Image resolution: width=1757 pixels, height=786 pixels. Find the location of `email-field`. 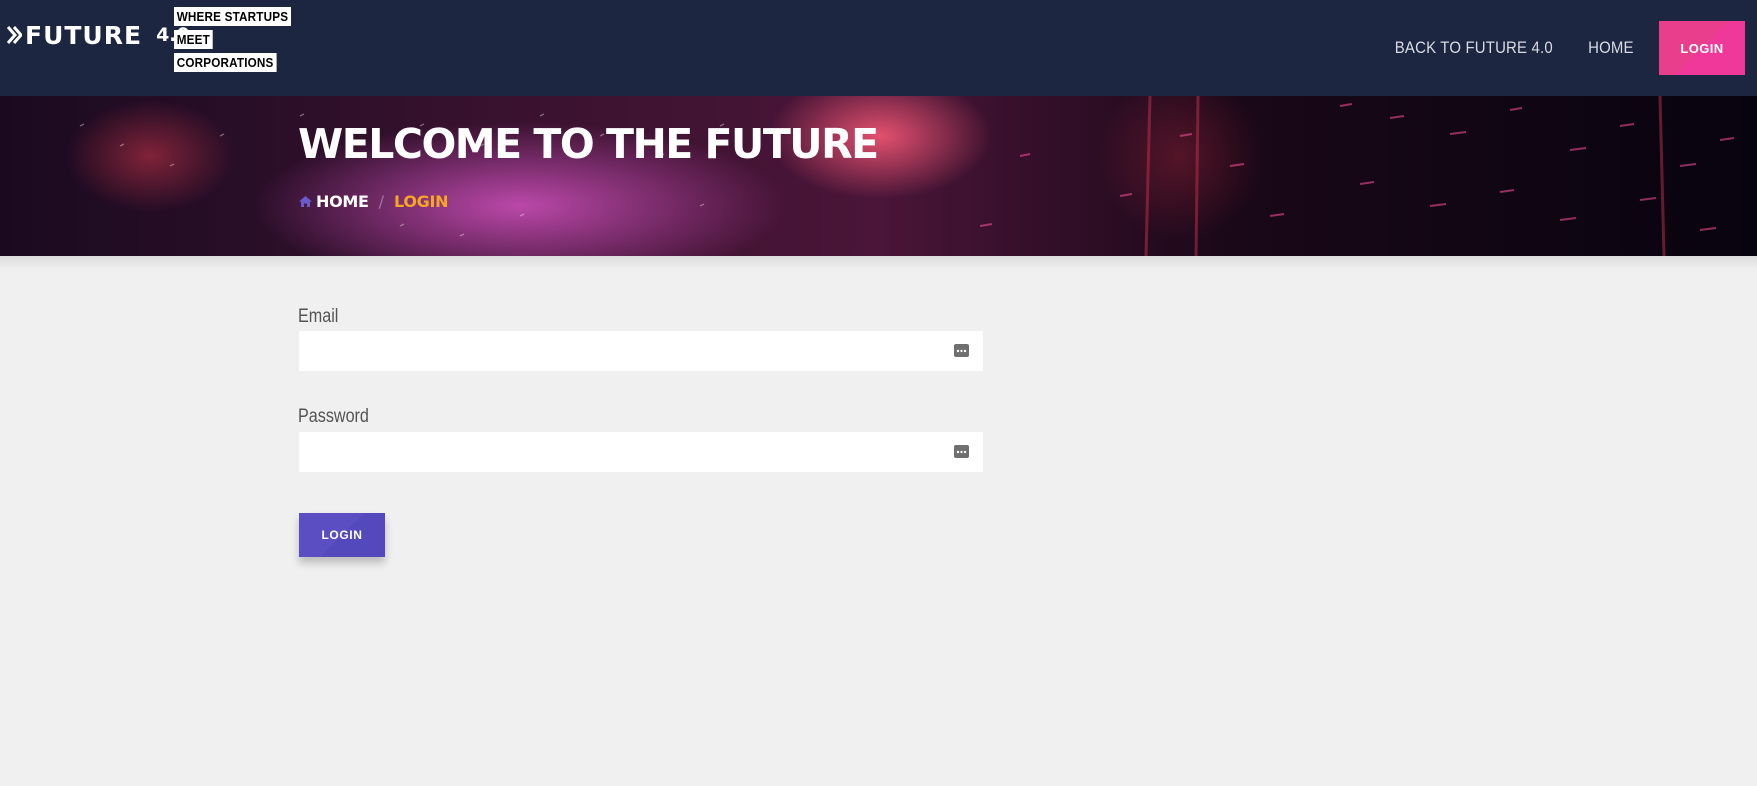

email-field is located at coordinates (641, 351).